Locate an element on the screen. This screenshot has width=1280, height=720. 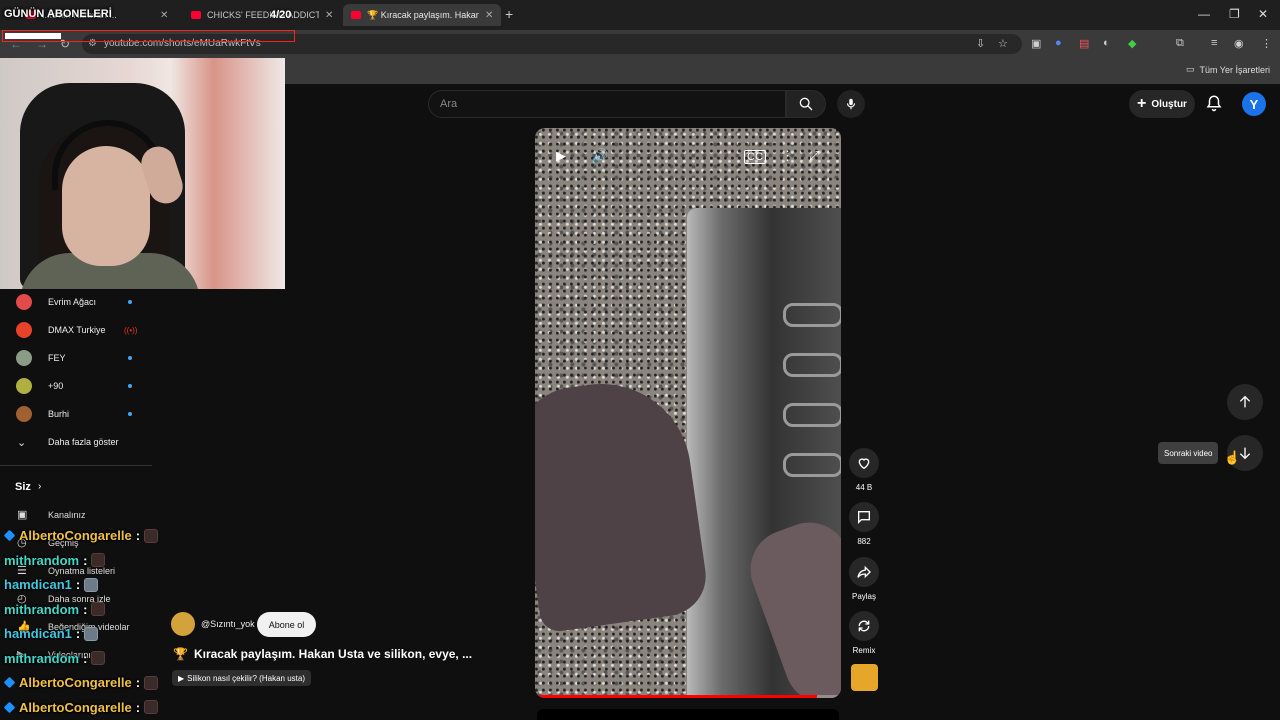
subscription-label: Evrim Ağacı is located at coordinates (72, 302).